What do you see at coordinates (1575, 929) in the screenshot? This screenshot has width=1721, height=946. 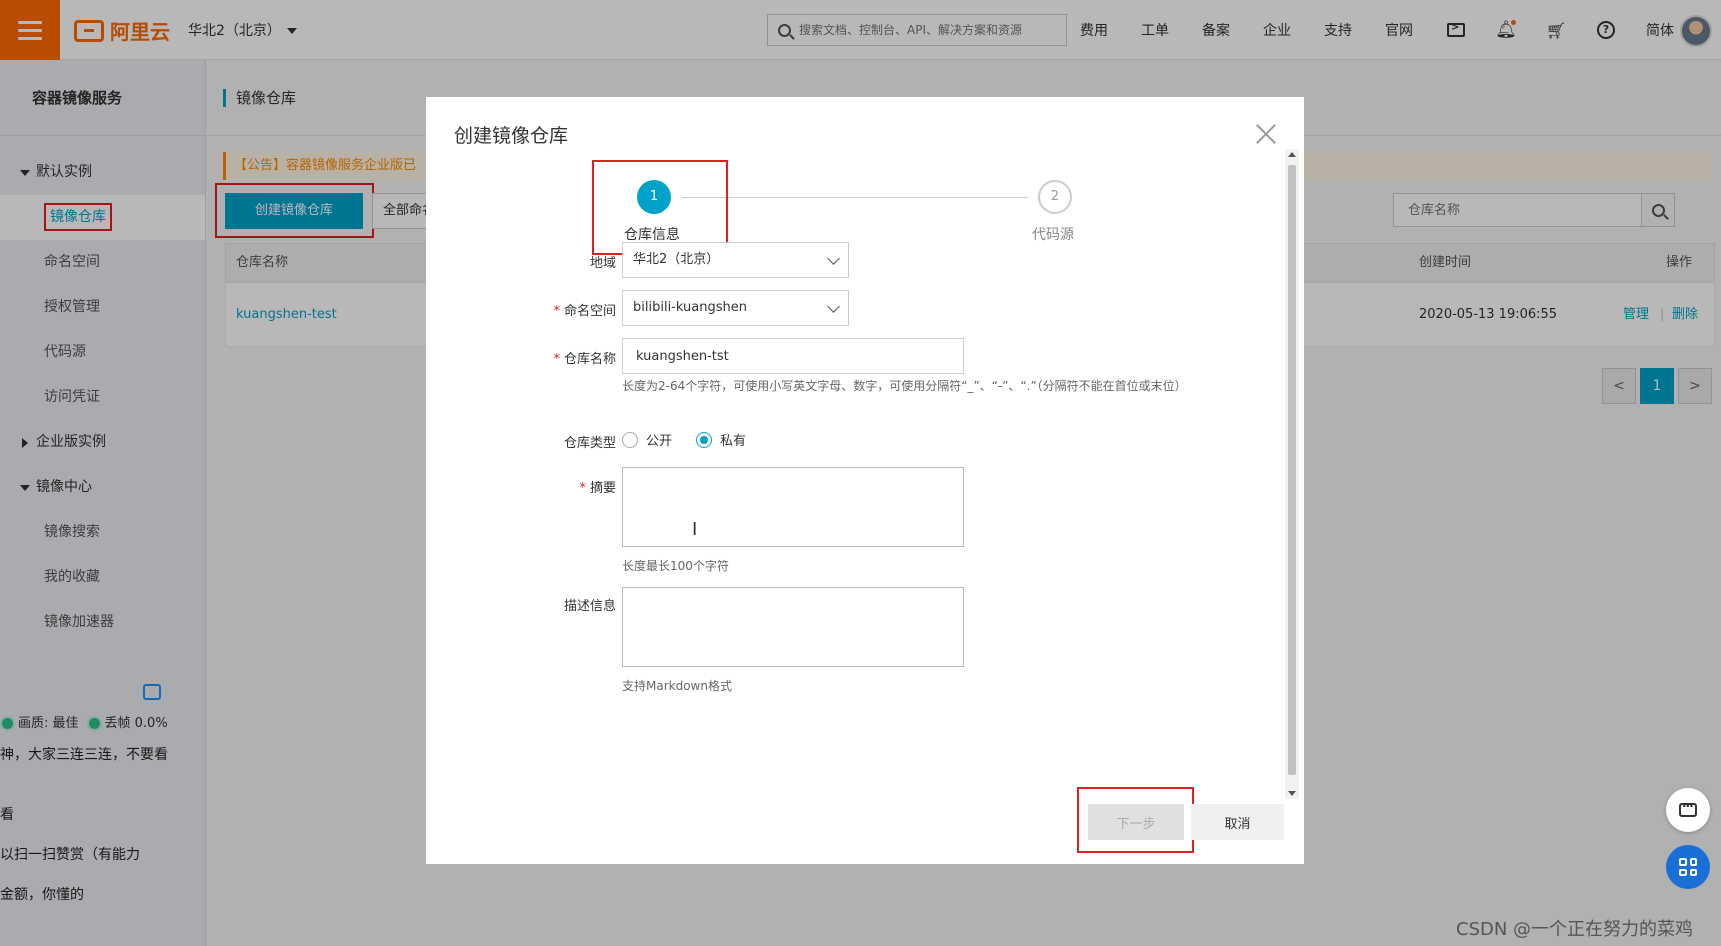 I see `watermark: CSDN @一个正在努力的菜鸡` at bounding box center [1575, 929].